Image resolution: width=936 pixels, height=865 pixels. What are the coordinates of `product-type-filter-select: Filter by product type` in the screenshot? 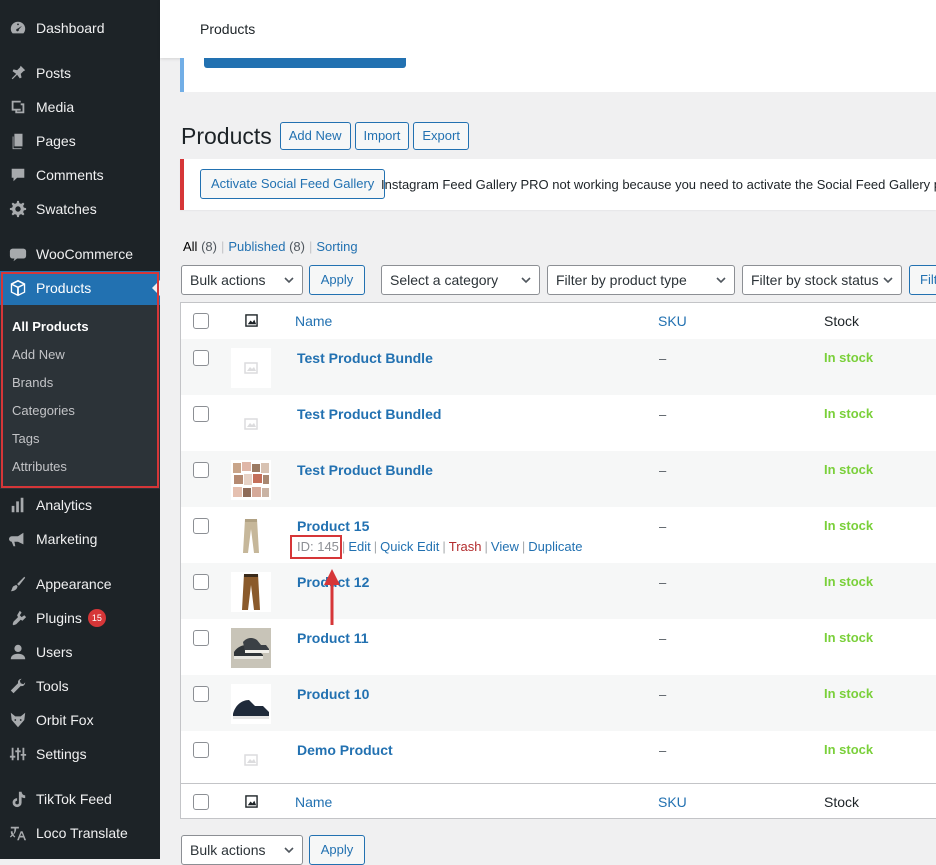 It's located at (641, 280).